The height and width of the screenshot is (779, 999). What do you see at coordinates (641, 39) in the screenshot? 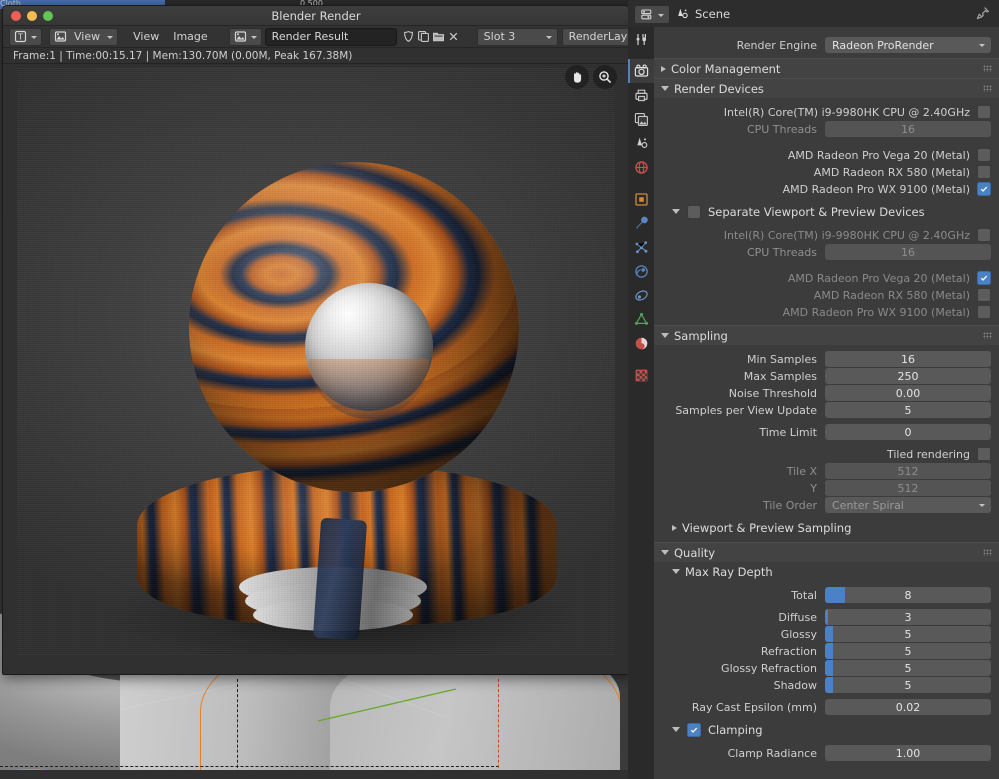
I see `sidebar-item-tool` at bounding box center [641, 39].